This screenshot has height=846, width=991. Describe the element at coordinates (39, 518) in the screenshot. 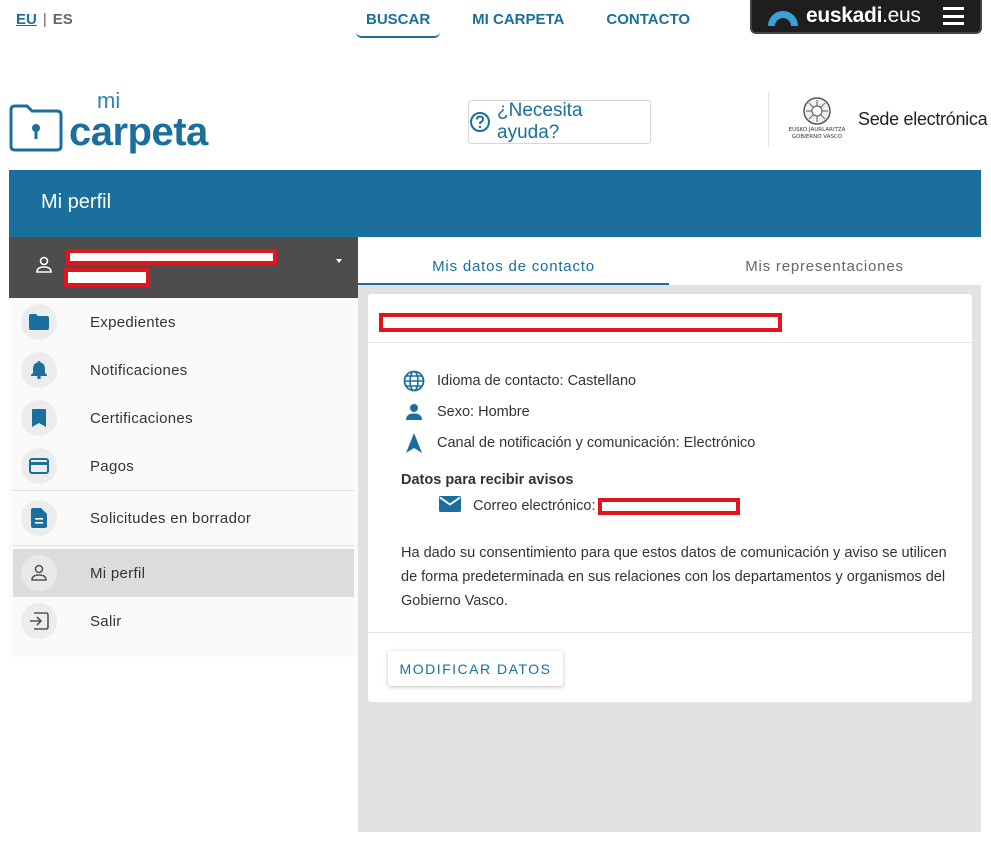

I see `document-icon` at that location.